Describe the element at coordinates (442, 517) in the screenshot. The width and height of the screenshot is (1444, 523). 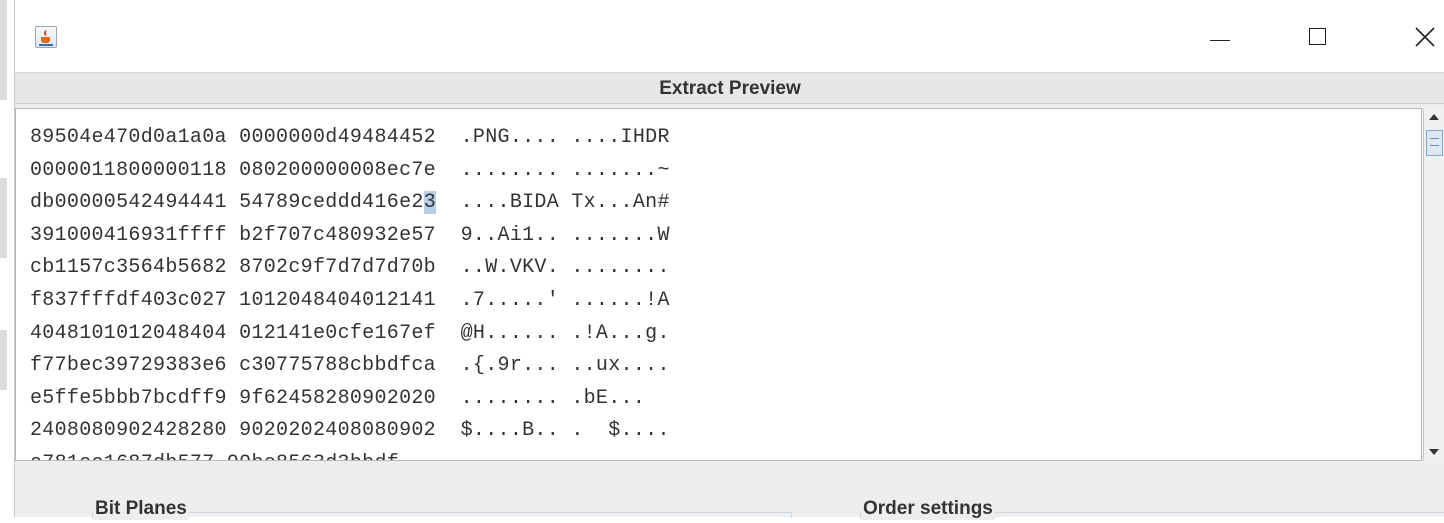
I see `bit-planes-group-border` at that location.